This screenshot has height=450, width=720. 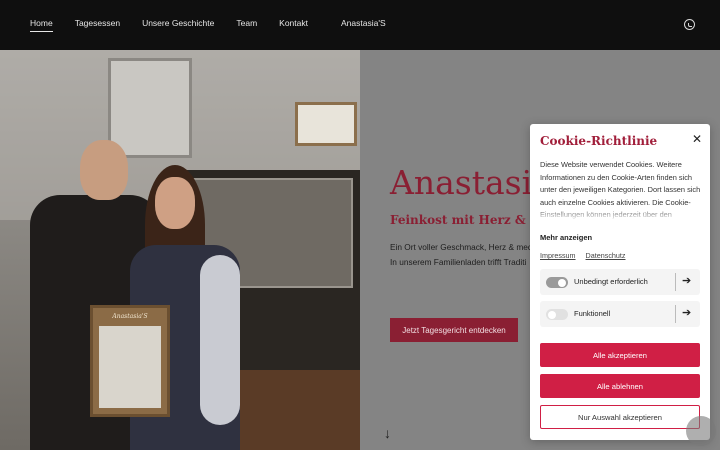 I want to click on nav-unsere-geschichte: Unsere Geschichte, so click(x=178, y=25).